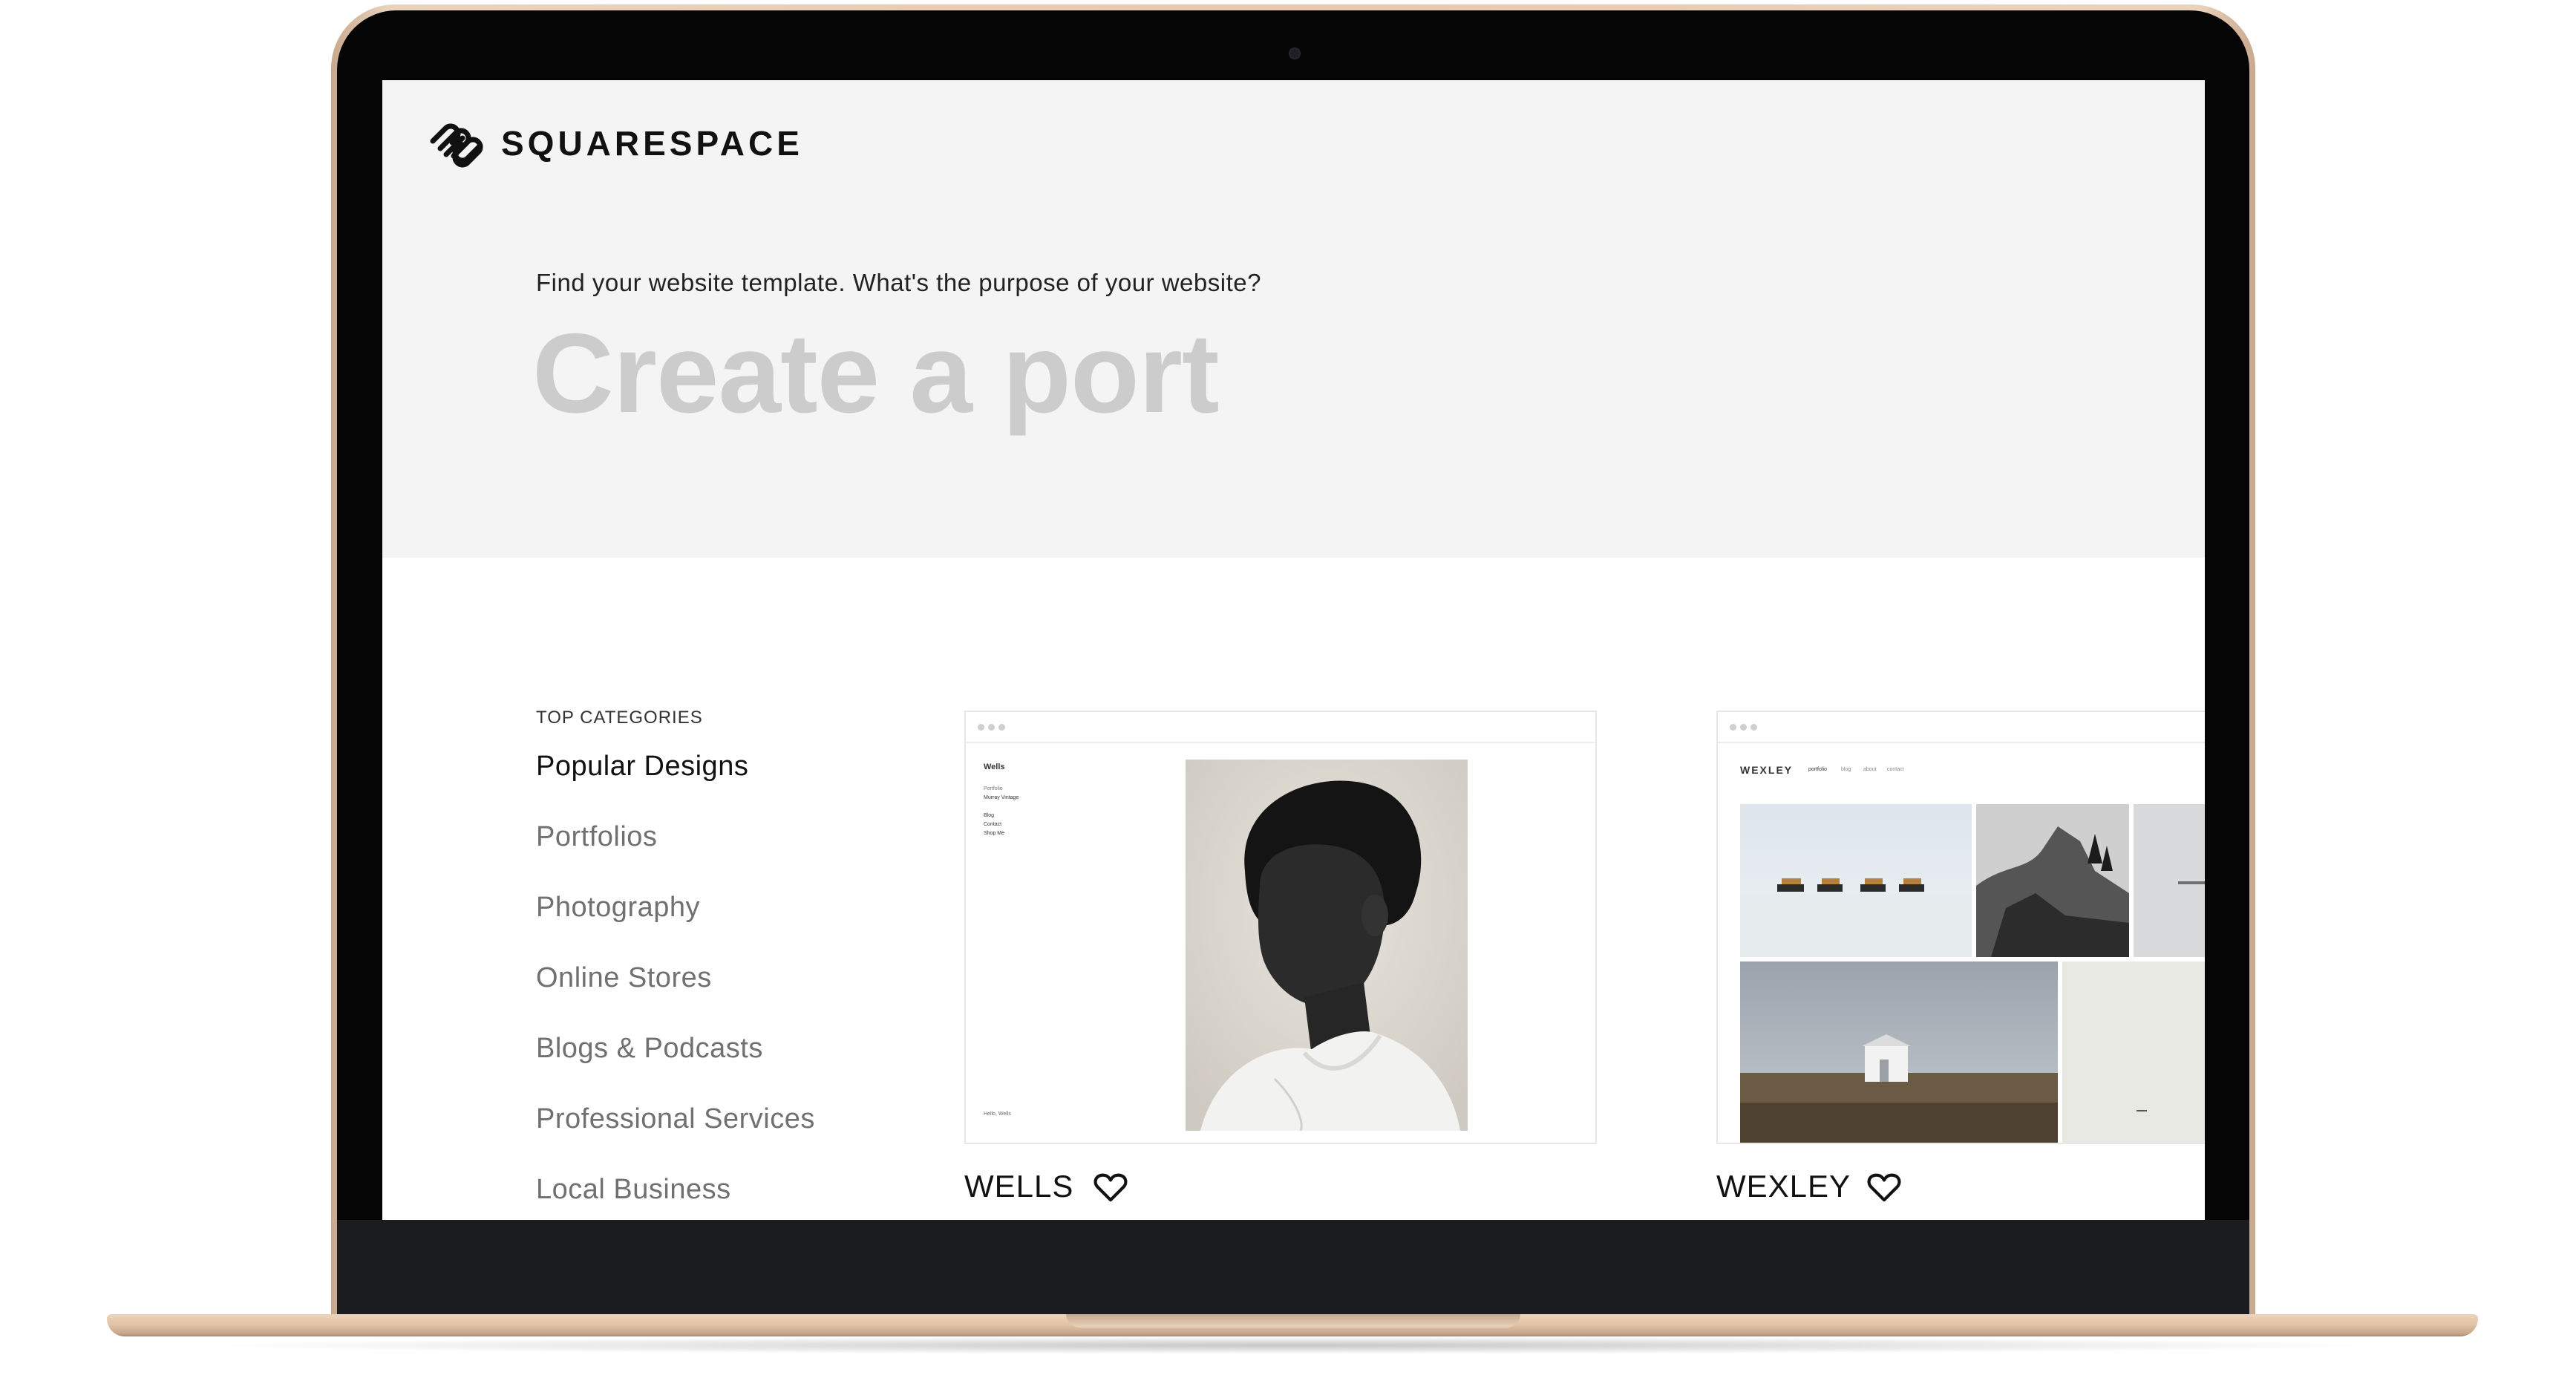 The image size is (2576, 1381). Describe the element at coordinates (675, 854) in the screenshot. I see `category-portfolios: Portfolios` at that location.